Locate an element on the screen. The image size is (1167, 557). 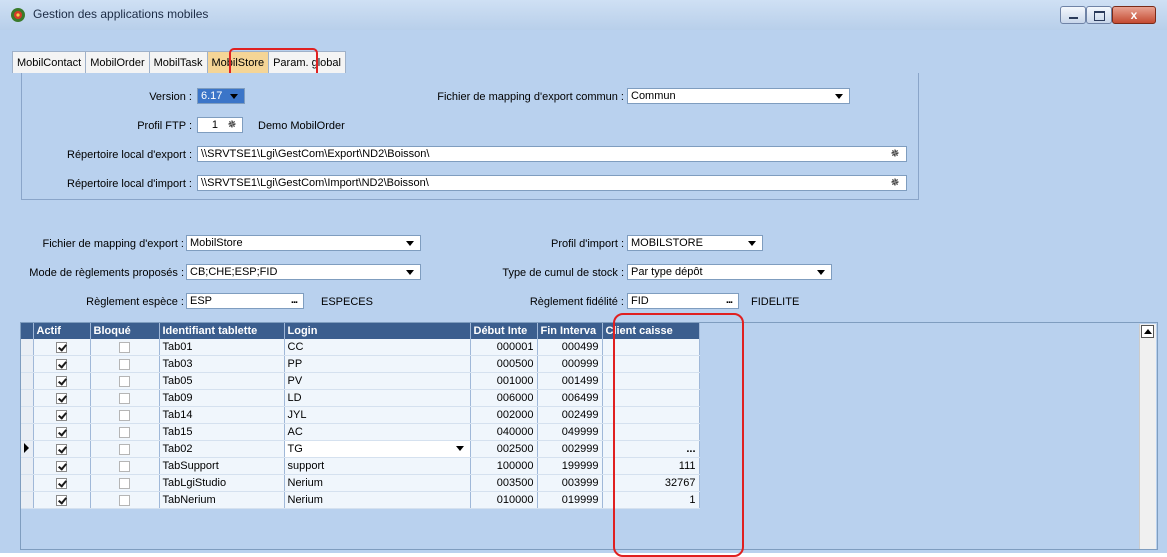
fin-cell: 002999 is located at coordinates (570, 449).